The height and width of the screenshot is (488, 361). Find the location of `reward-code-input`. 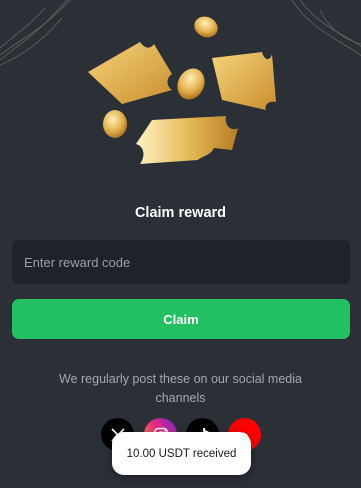

reward-code-input is located at coordinates (181, 262).